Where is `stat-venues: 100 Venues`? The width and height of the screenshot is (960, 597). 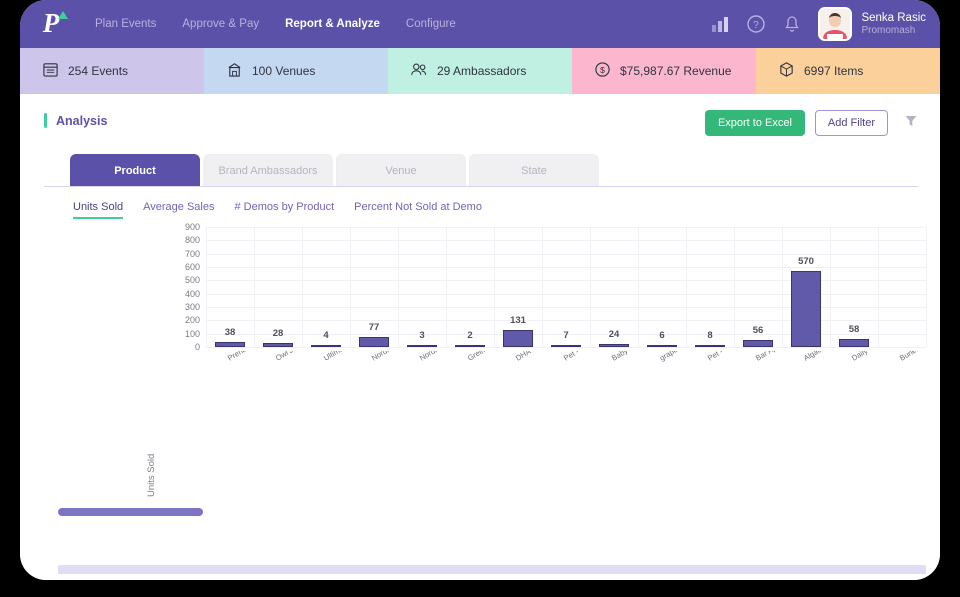 stat-venues: 100 Venues is located at coordinates (296, 71).